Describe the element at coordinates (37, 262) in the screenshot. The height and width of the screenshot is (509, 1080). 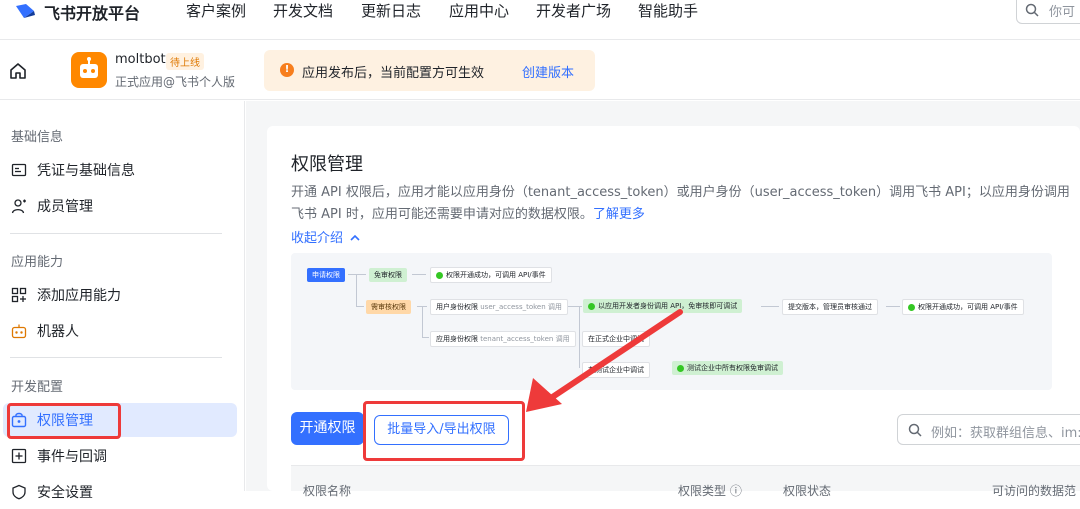
I see `section-title-capabilities: 应用能力` at that location.